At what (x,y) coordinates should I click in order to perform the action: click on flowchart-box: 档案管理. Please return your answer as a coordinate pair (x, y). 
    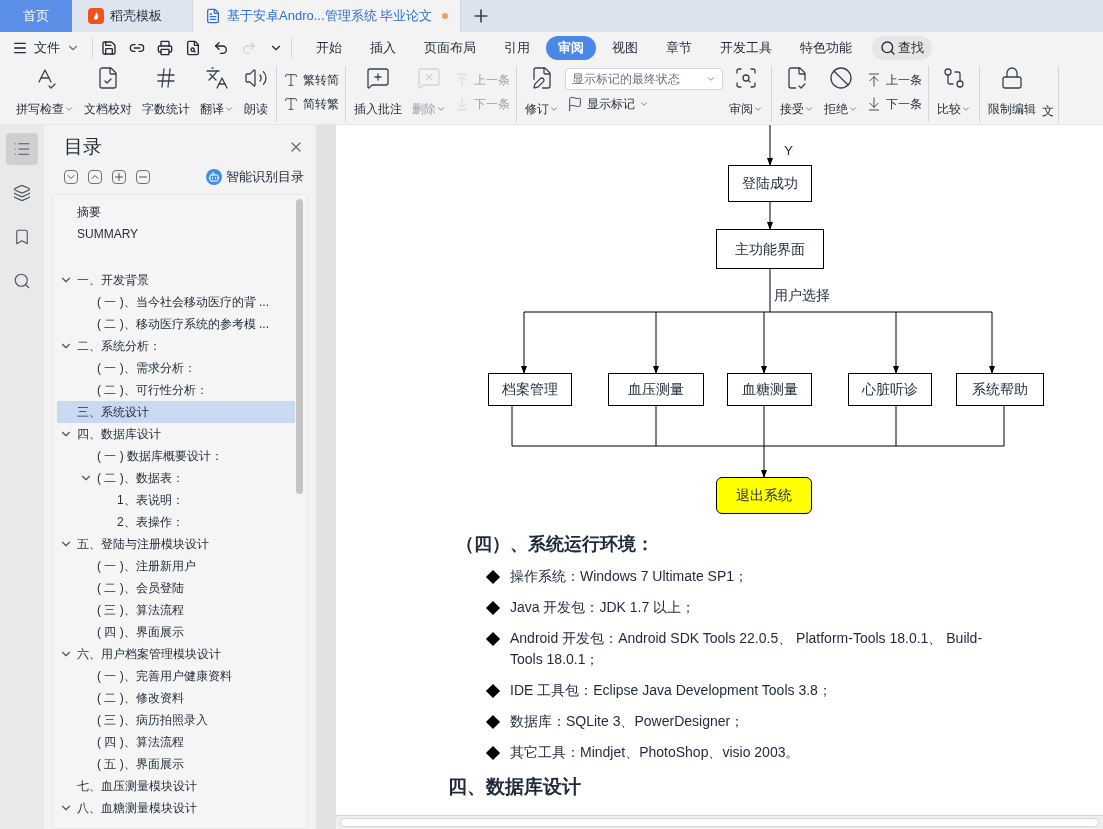
    Looking at the image, I should click on (530, 389).